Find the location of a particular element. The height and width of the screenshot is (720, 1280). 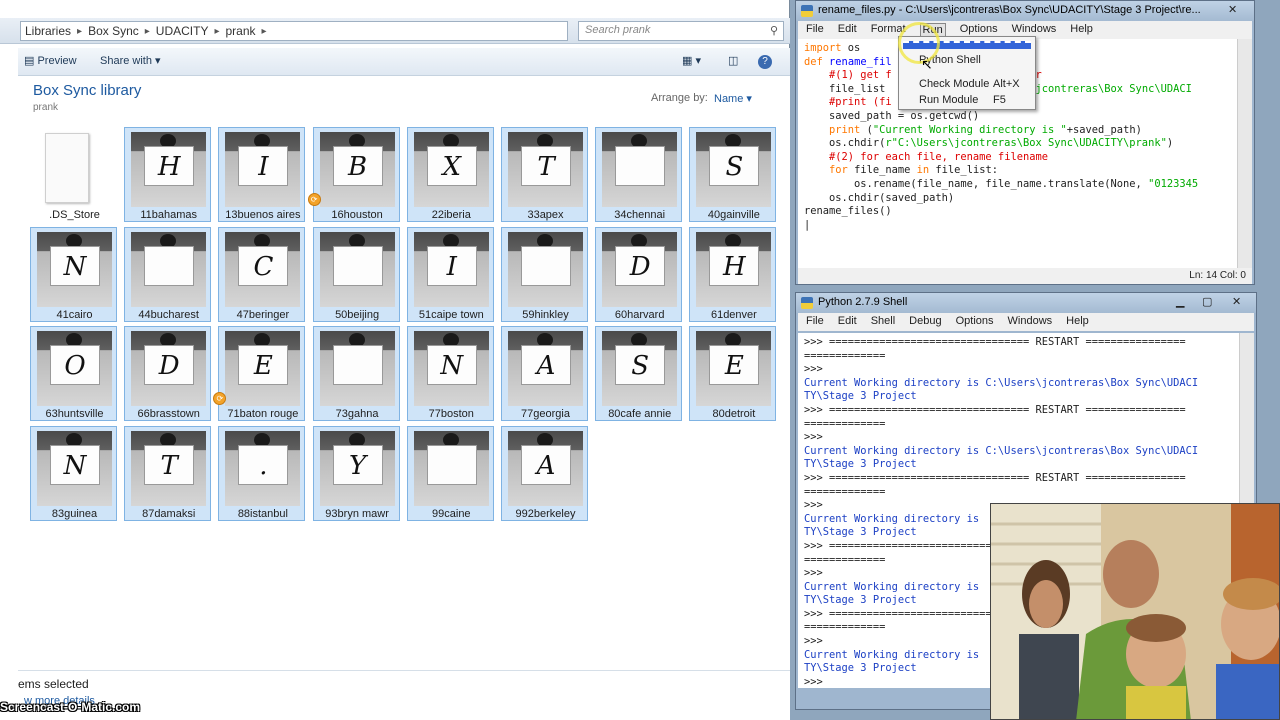

photo-thumbnail: C is located at coordinates (263, 269).